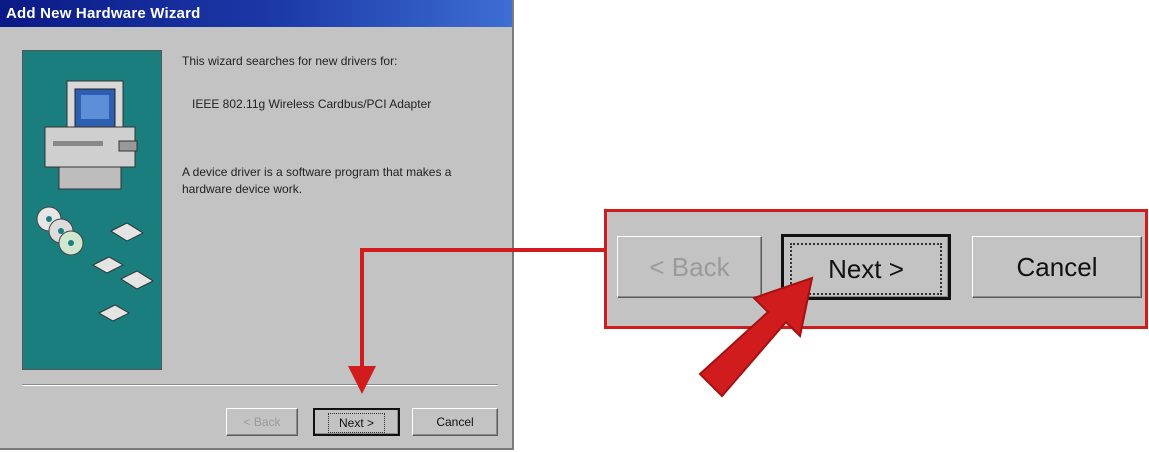 This screenshot has width=1149, height=452. I want to click on pointer-arrow, so click(756, 337).